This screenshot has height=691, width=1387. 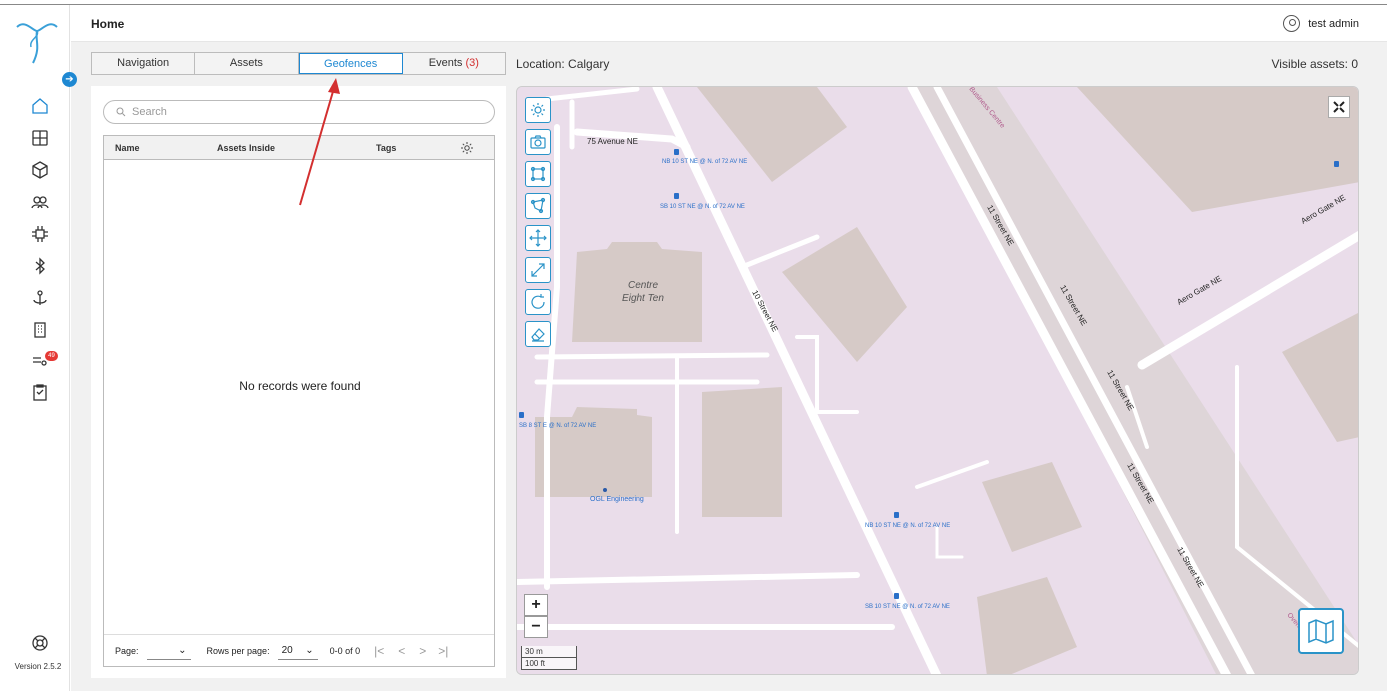 I want to click on resize-button, so click(x=538, y=270).